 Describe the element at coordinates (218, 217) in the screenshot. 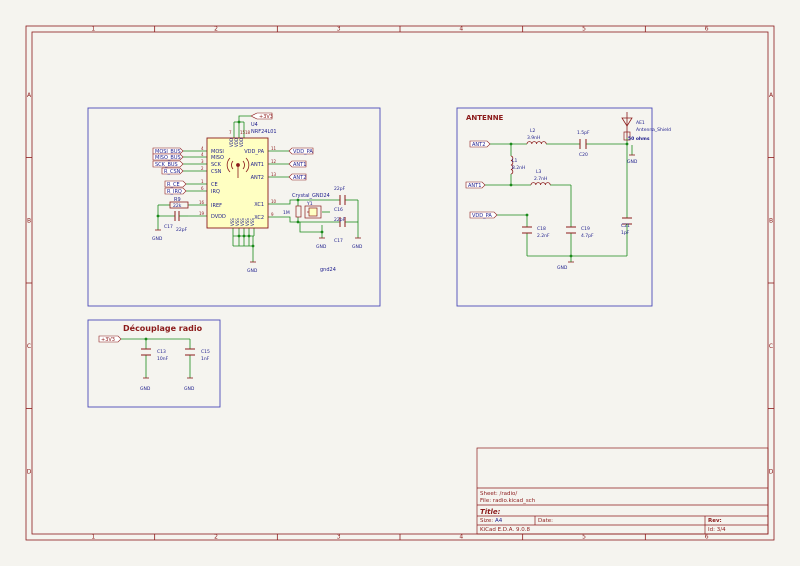

I see `pin-dvdd: DVDD` at that location.